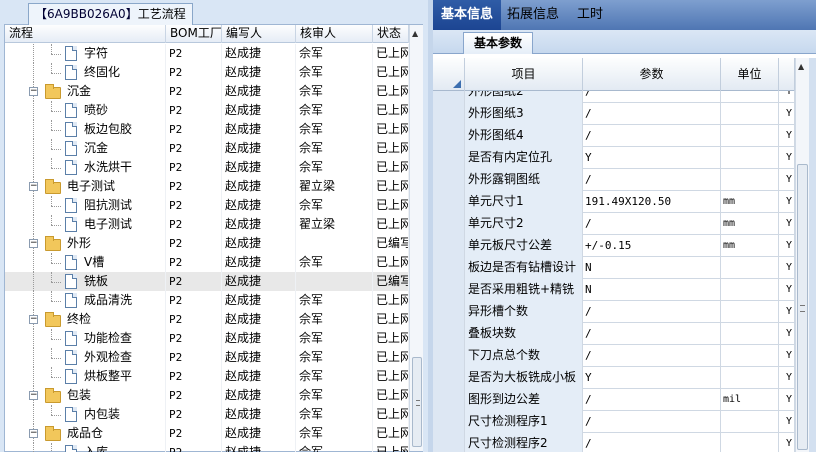 This screenshot has width=816, height=452. What do you see at coordinates (85, 186) in the screenshot?
I see `tree-node: − 电子测试` at bounding box center [85, 186].